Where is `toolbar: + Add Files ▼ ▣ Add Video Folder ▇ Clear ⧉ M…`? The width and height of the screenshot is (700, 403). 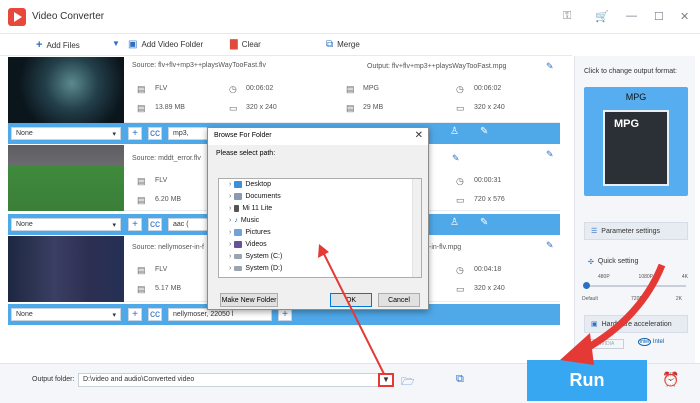
toolbar: + Add Files ▼ ▣ Add Video Folder ▇ Clear ⧉ M… is located at coordinates (286, 45).